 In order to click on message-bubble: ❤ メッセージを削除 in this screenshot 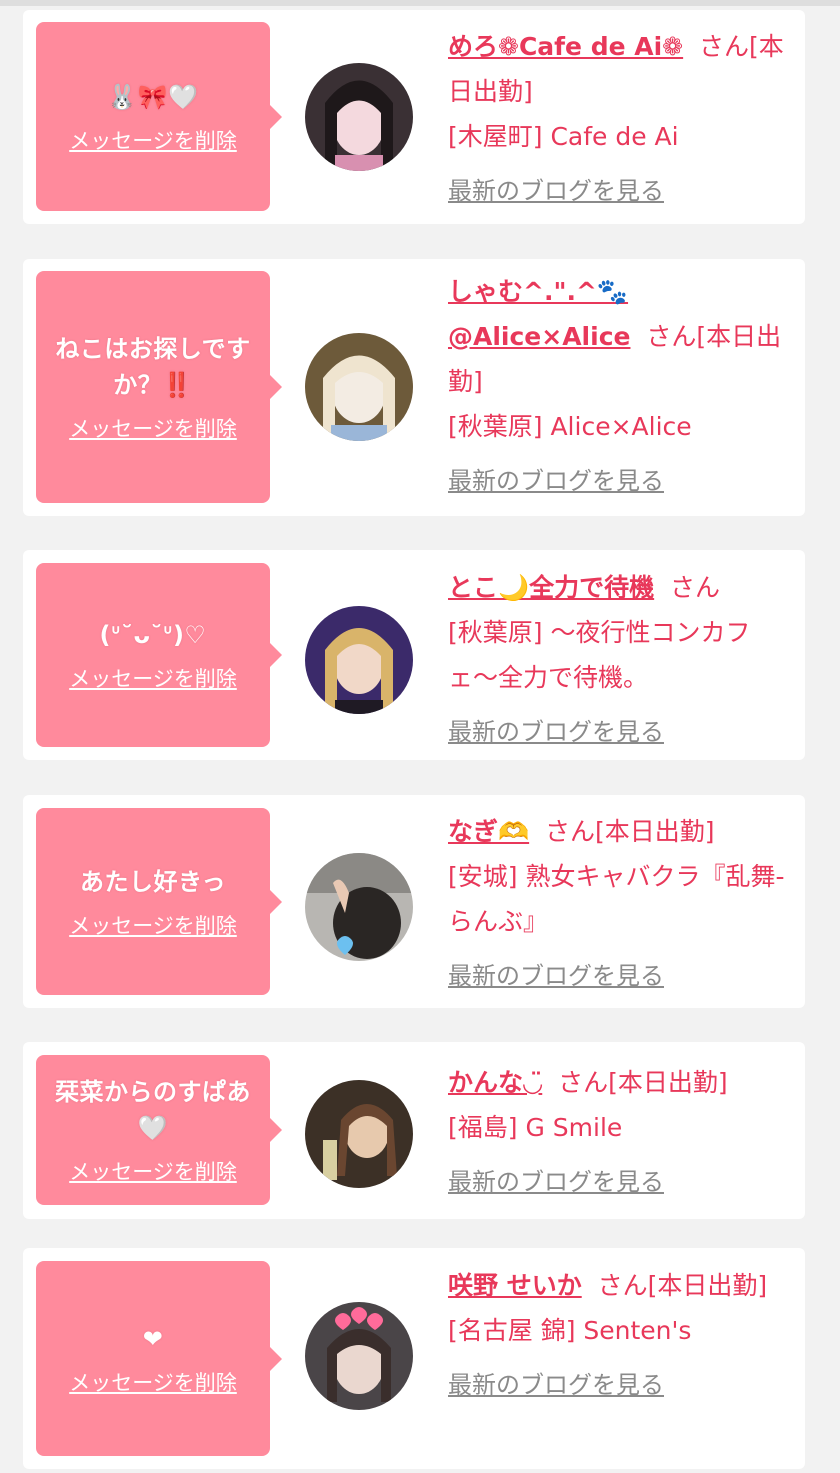, I will do `click(159, 1358)`.